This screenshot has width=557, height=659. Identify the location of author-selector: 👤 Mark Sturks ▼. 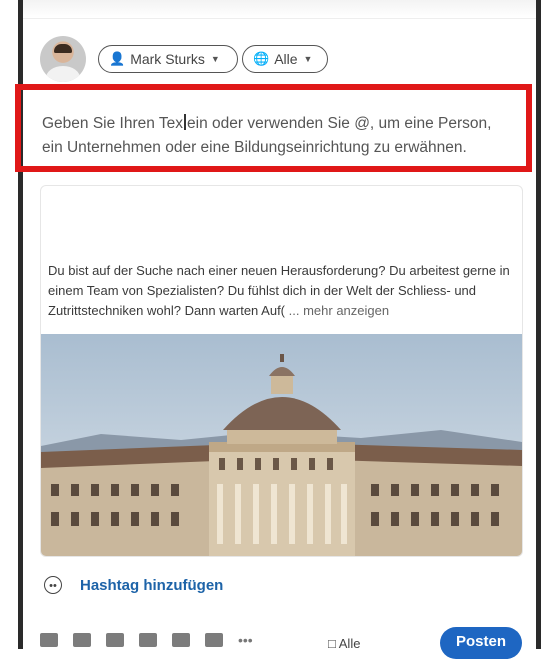
(168, 59).